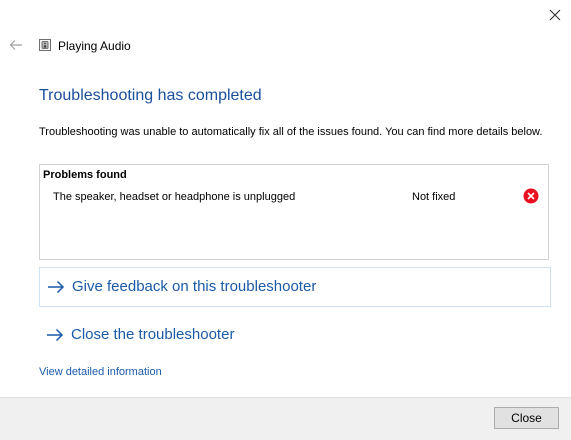 This screenshot has height=440, width=571. I want to click on page-title: Troubleshooting has completed, so click(150, 95).